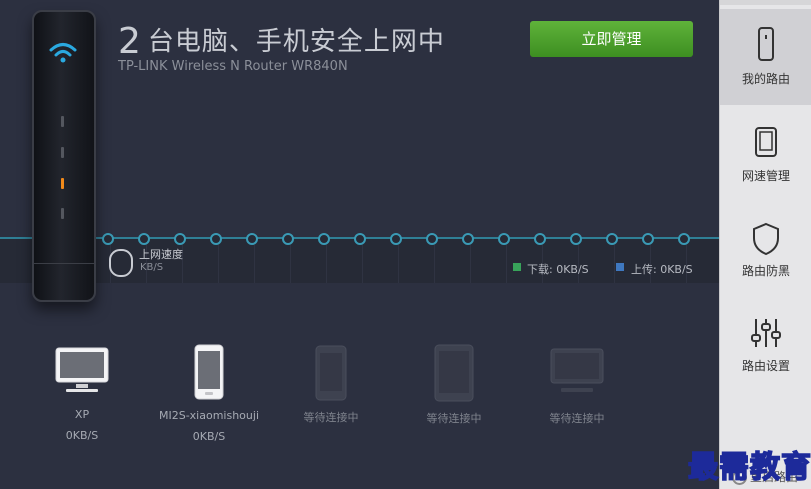  I want to click on device-item: MI2S-xiaomishouji 0KB/S, so click(209, 393).